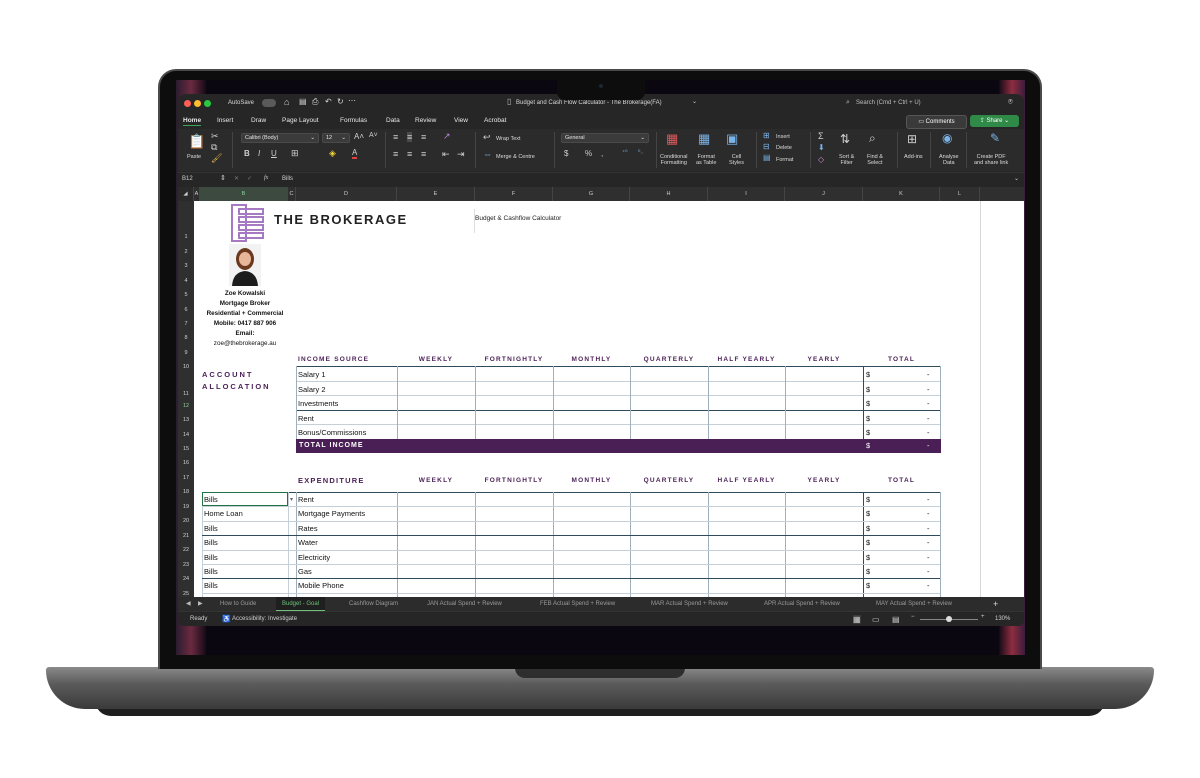 This screenshot has width=1200, height=778. I want to click on sort-filter-button: Sort & Filter, so click(846, 160).